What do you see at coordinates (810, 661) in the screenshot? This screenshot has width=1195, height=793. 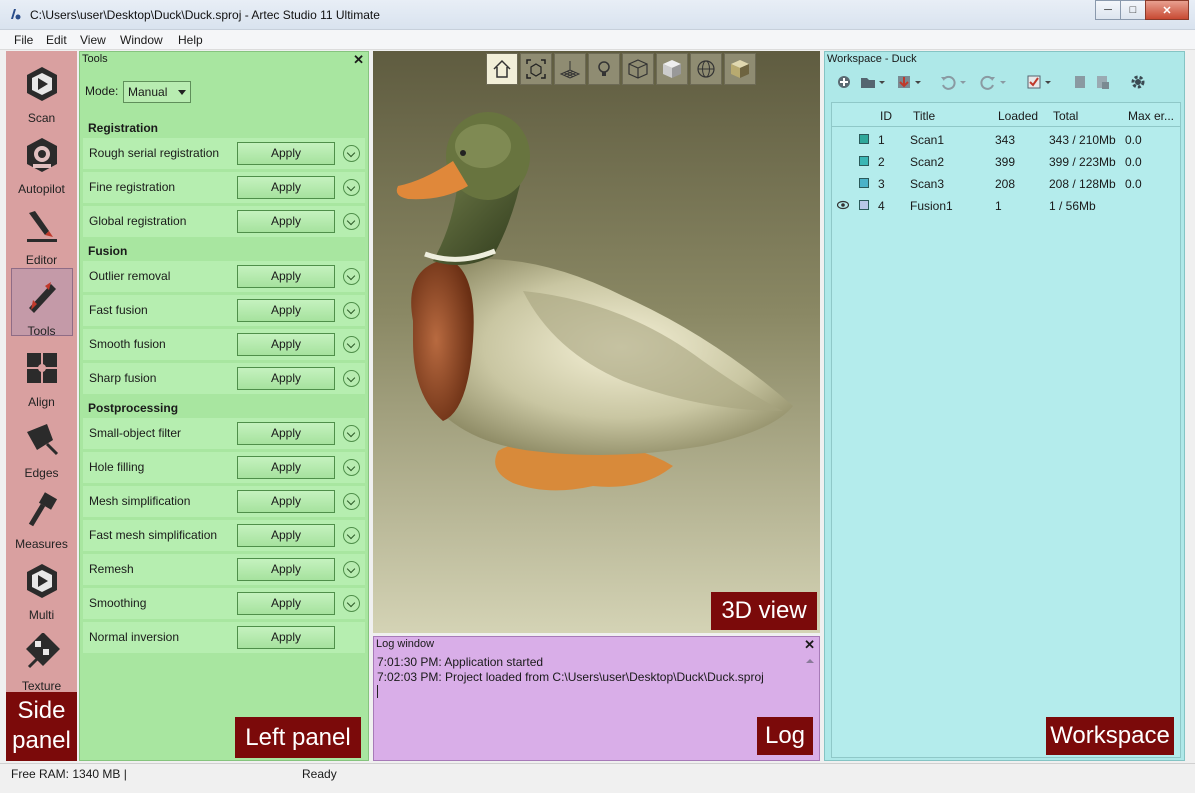 I see `scroll-up-icon` at bounding box center [810, 661].